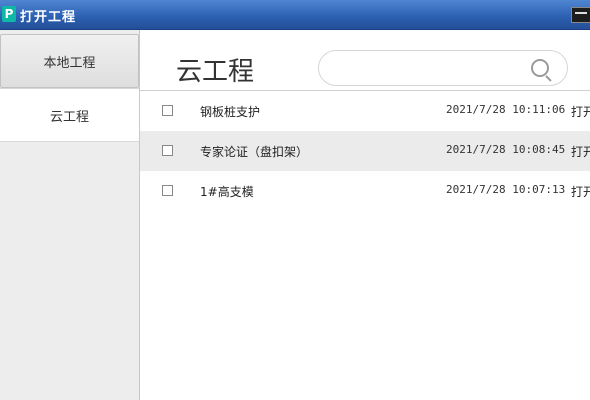 This screenshot has width=590, height=400. I want to click on page-title: 云工程, so click(215, 72).